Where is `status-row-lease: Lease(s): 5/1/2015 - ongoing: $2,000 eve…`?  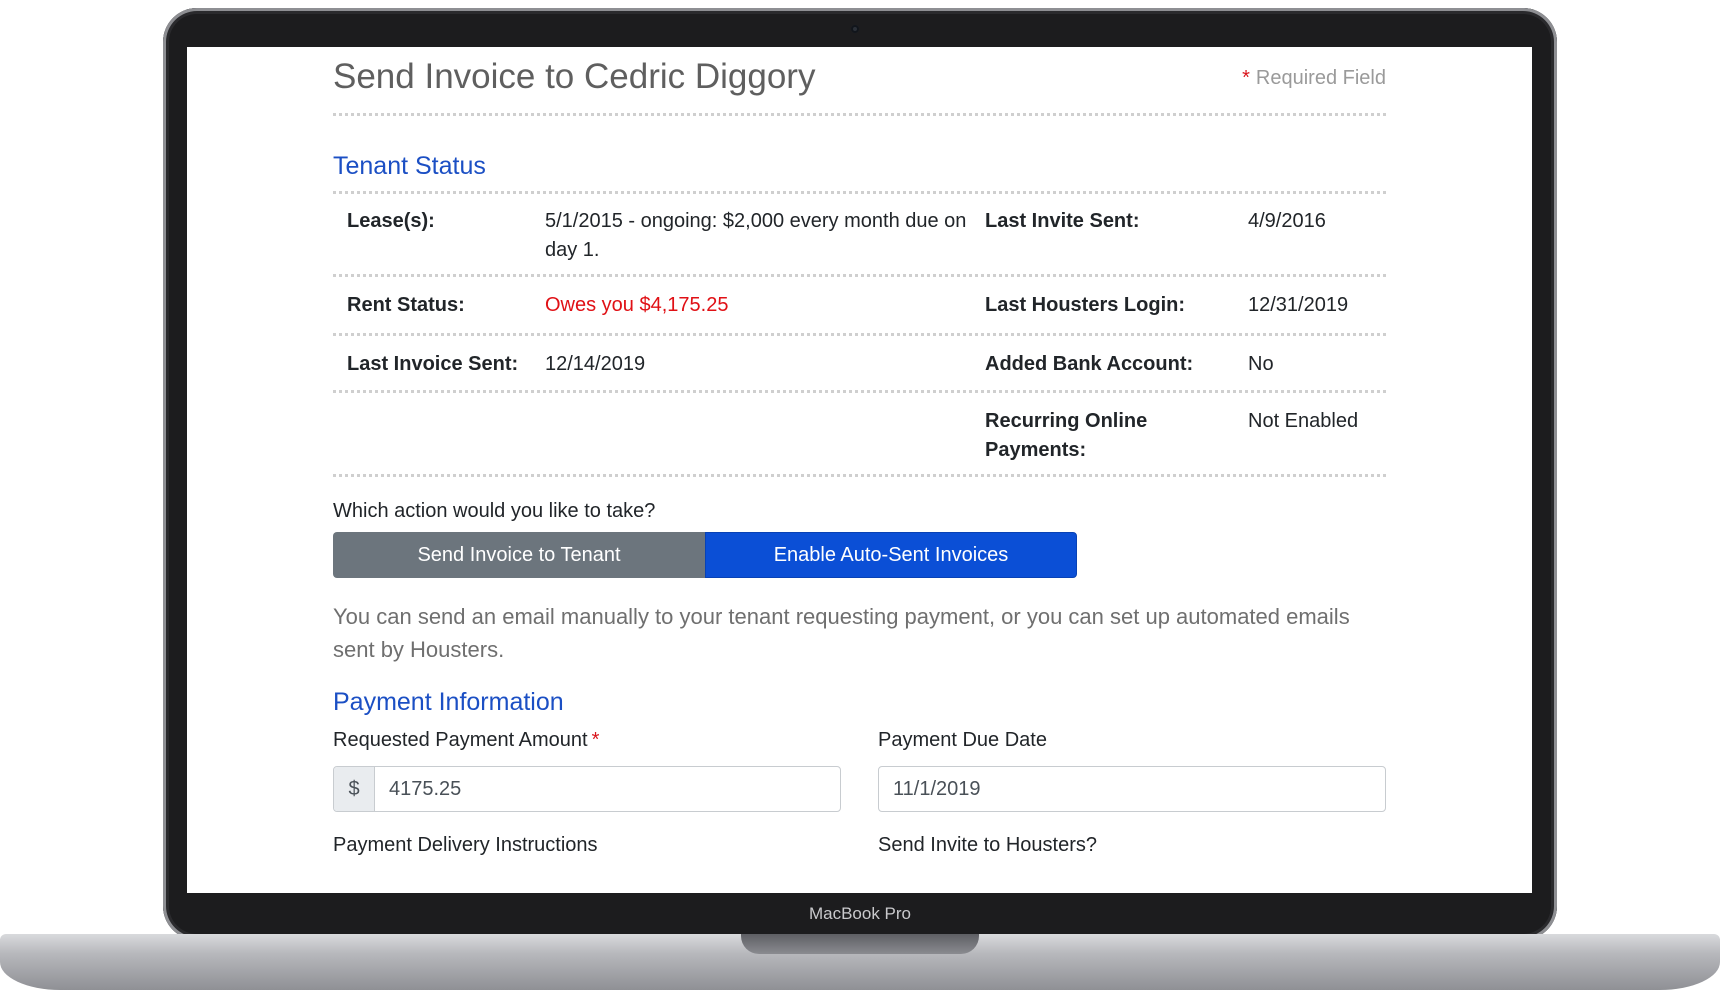
status-row-lease: Lease(s): 5/1/2015 - ongoing: $2,000 eve… is located at coordinates (859, 235).